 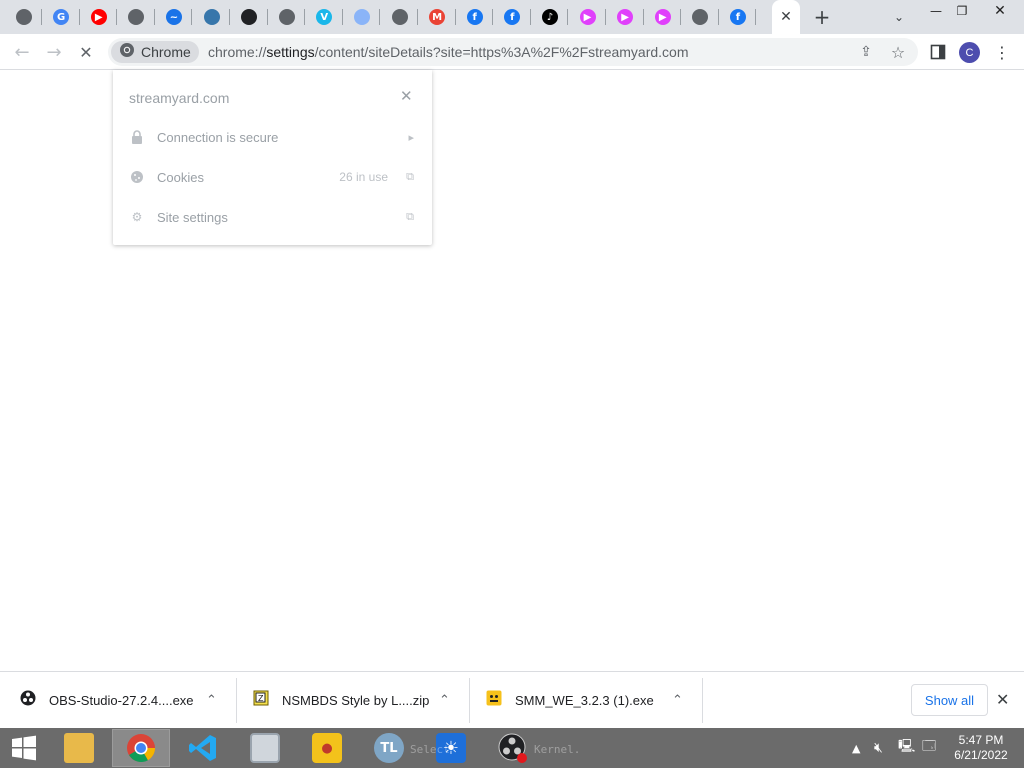 I want to click on side-panel-button, so click(x=938, y=52).